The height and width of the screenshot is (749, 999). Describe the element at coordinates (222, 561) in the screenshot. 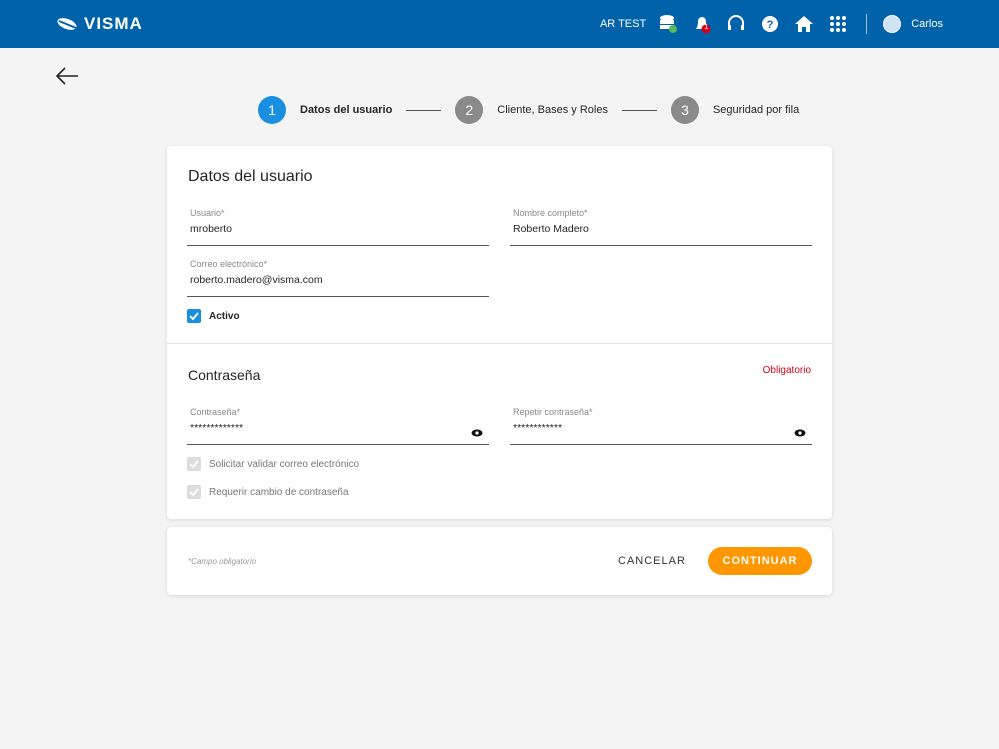

I see `required-note: *Campo obligatorio` at that location.